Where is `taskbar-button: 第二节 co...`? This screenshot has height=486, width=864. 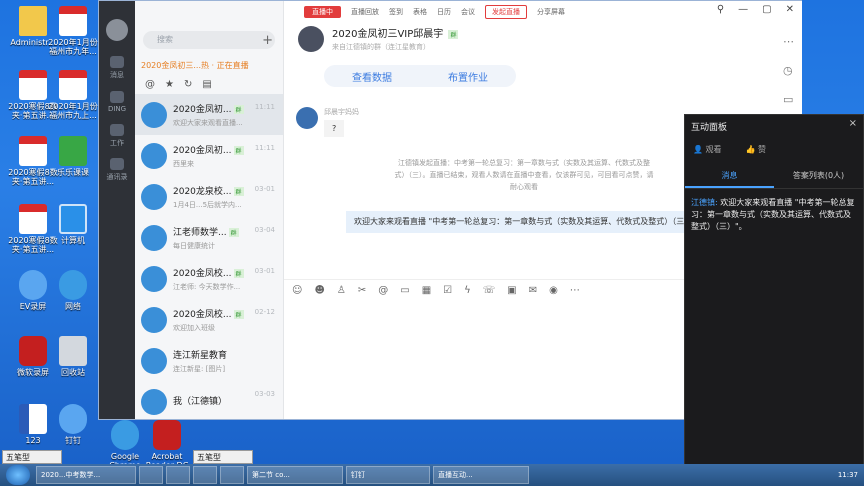
taskbar-button: 第二节 co... is located at coordinates (295, 475).